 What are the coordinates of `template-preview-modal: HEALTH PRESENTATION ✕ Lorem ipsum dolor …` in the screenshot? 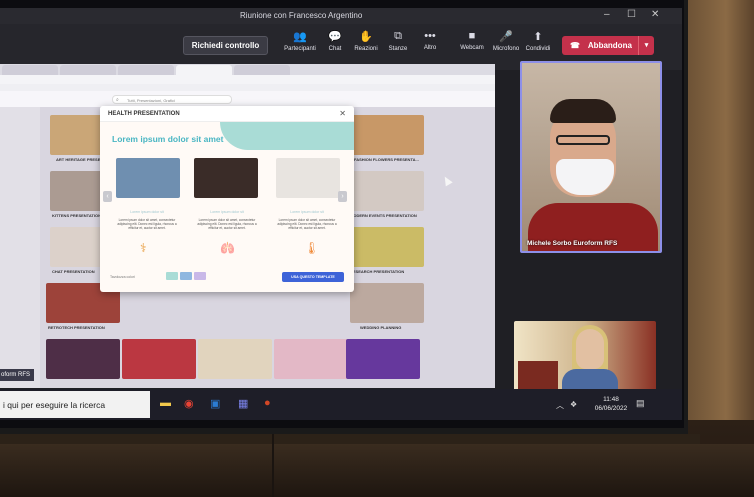 It's located at (227, 199).